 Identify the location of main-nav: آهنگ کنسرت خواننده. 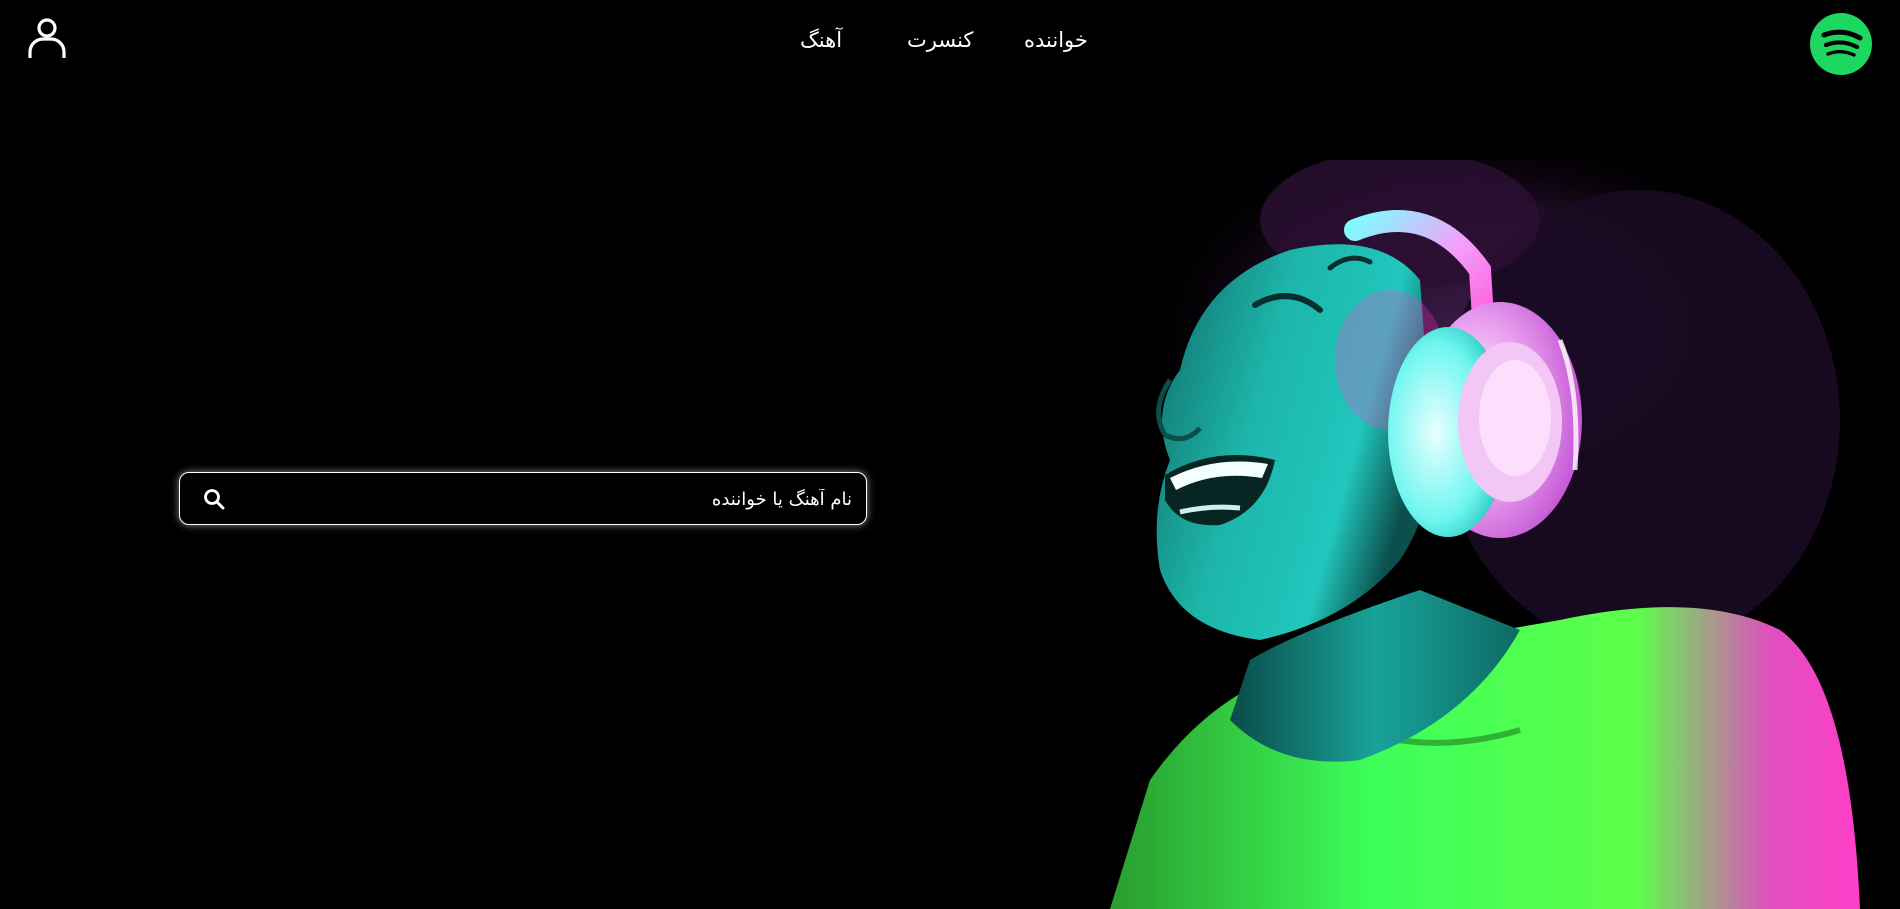
(950, 43).